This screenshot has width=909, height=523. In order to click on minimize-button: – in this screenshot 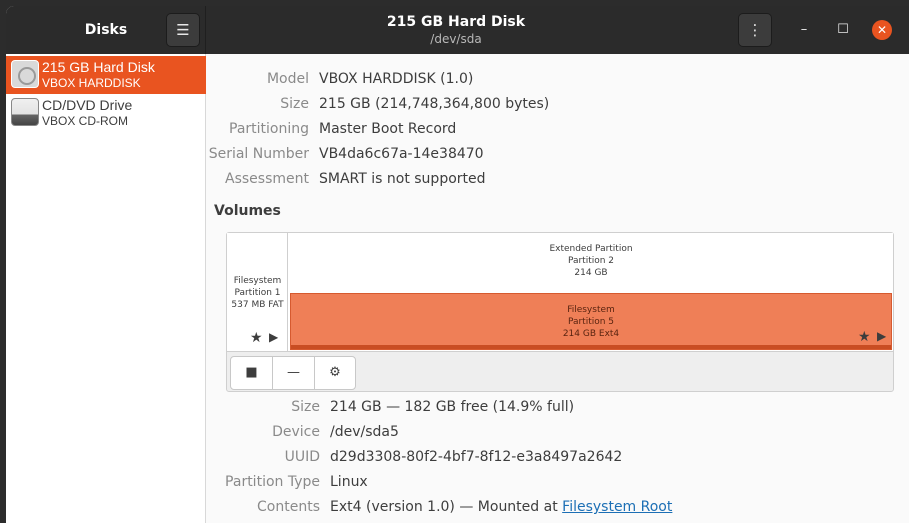, I will do `click(804, 30)`.